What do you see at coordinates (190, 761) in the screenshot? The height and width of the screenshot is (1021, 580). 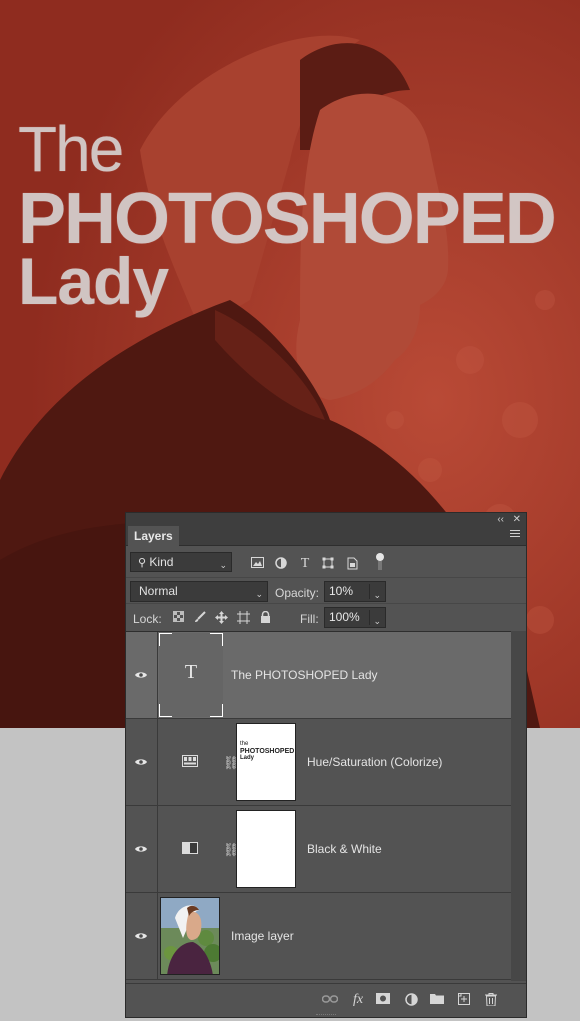 I see `hue-saturation-icon` at bounding box center [190, 761].